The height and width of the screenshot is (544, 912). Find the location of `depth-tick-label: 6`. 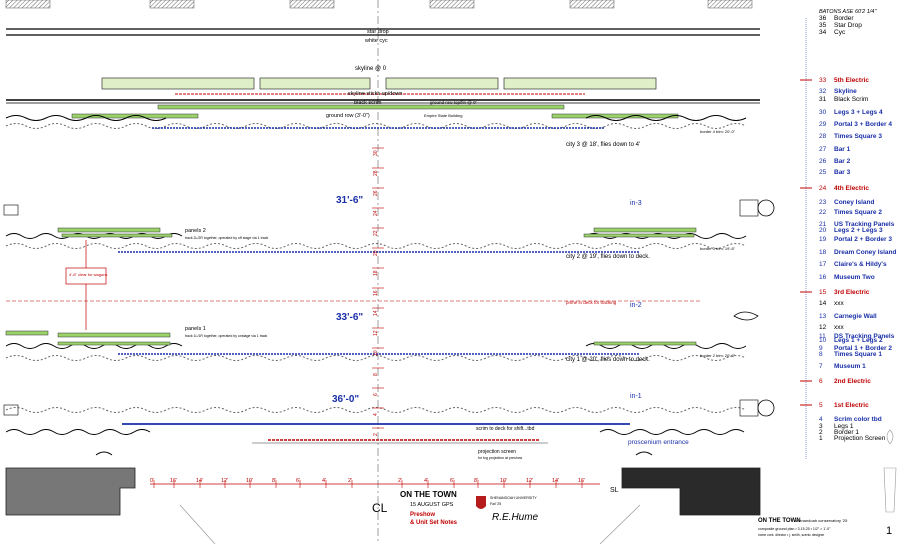

depth-tick-label: 6 is located at coordinates (376, 394).